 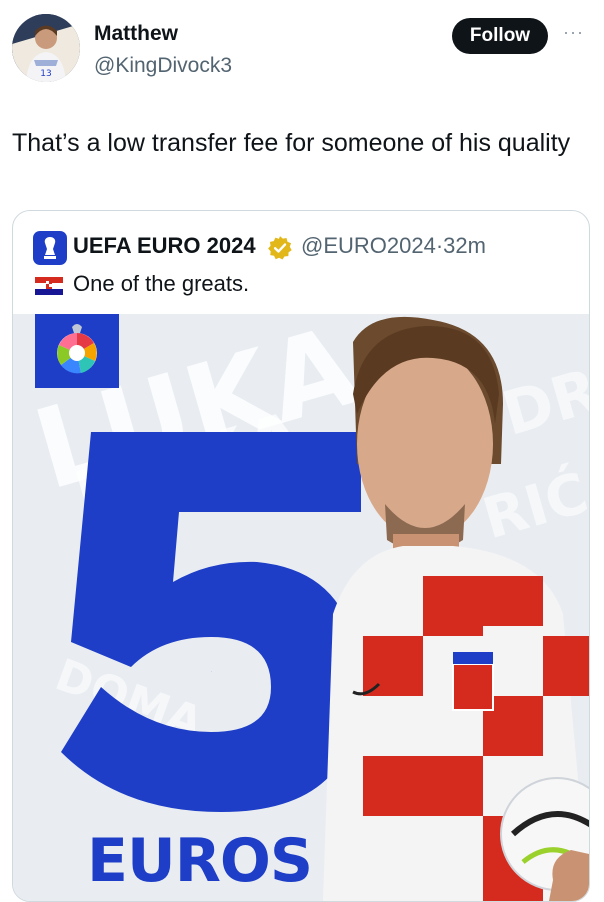 What do you see at coordinates (46, 48) in the screenshot?
I see `author-avatar: 13` at bounding box center [46, 48].